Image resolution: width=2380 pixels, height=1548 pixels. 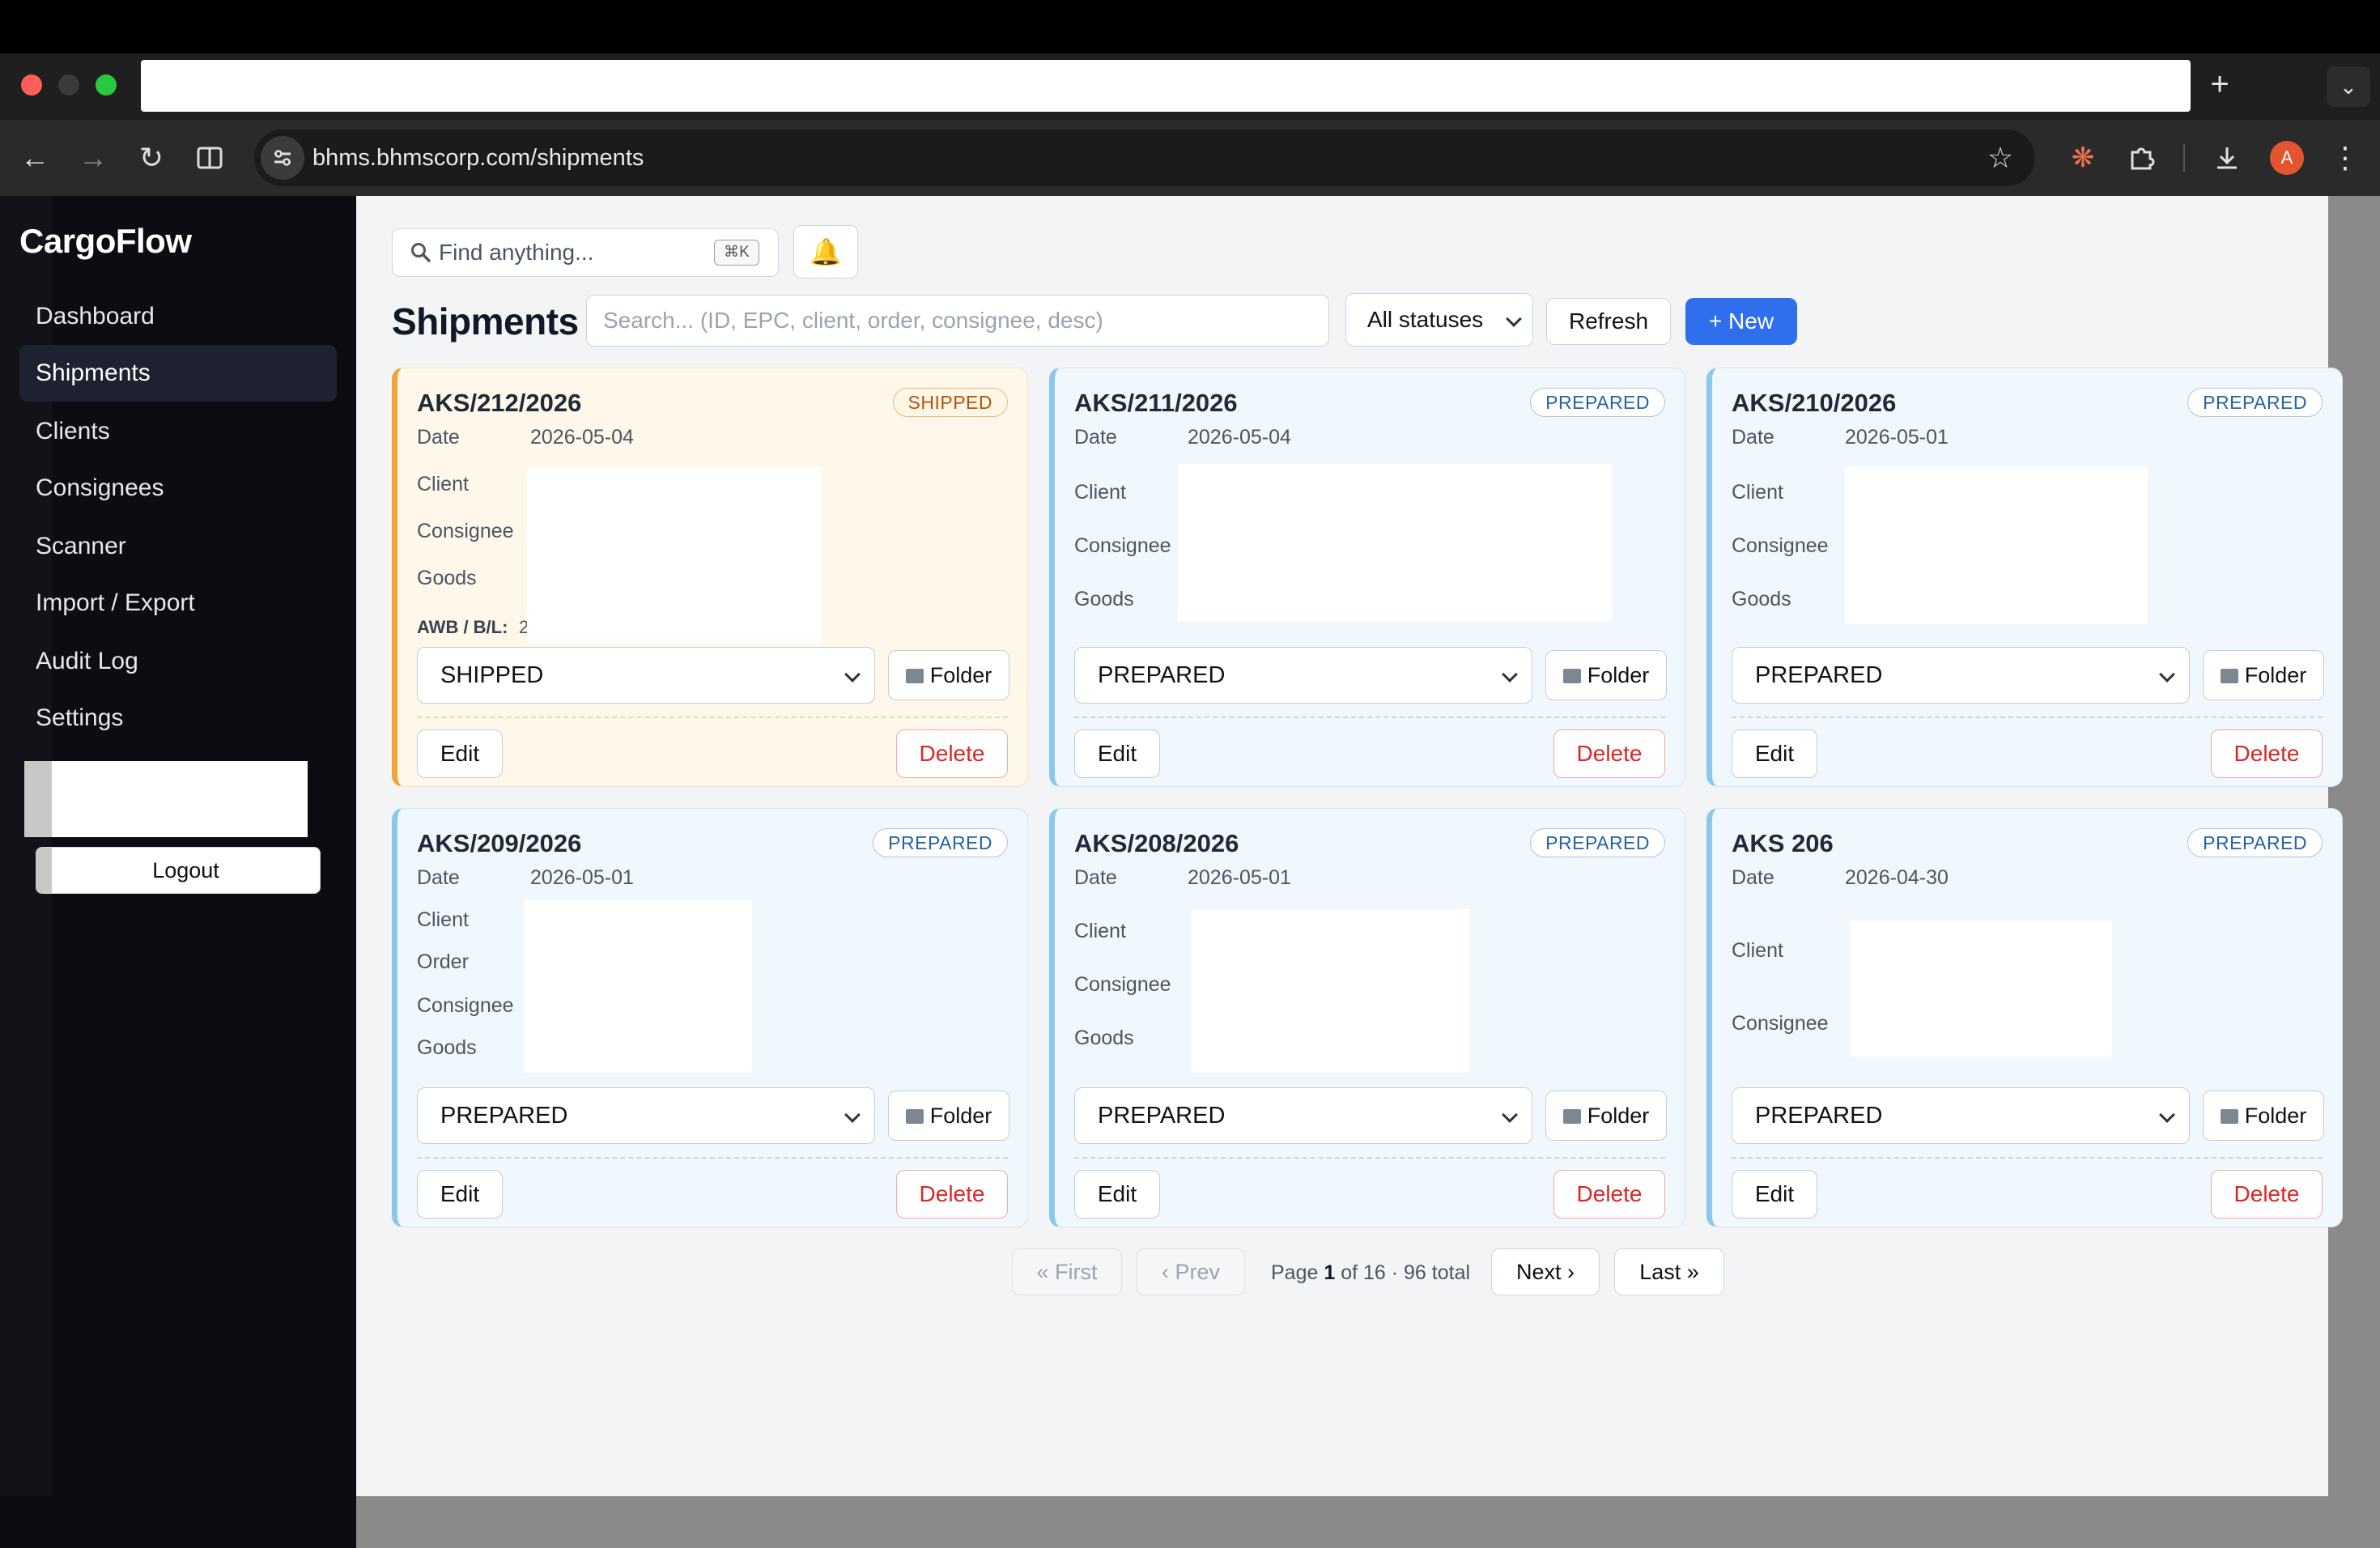 What do you see at coordinates (68, 85) in the screenshot?
I see `minimize-window-button` at bounding box center [68, 85].